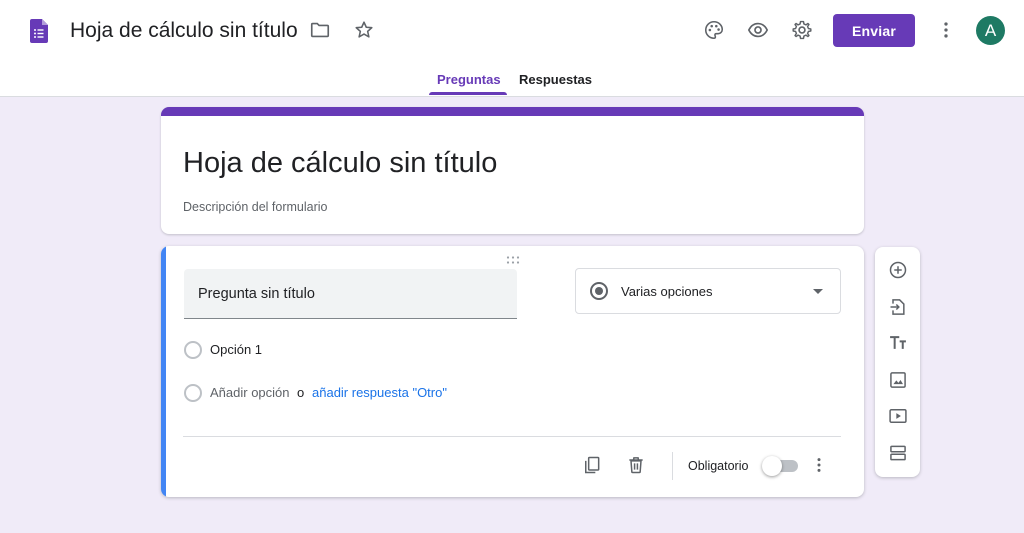 The height and width of the screenshot is (533, 1024). Describe the element at coordinates (364, 30) in the screenshot. I see `star-icon` at that location.